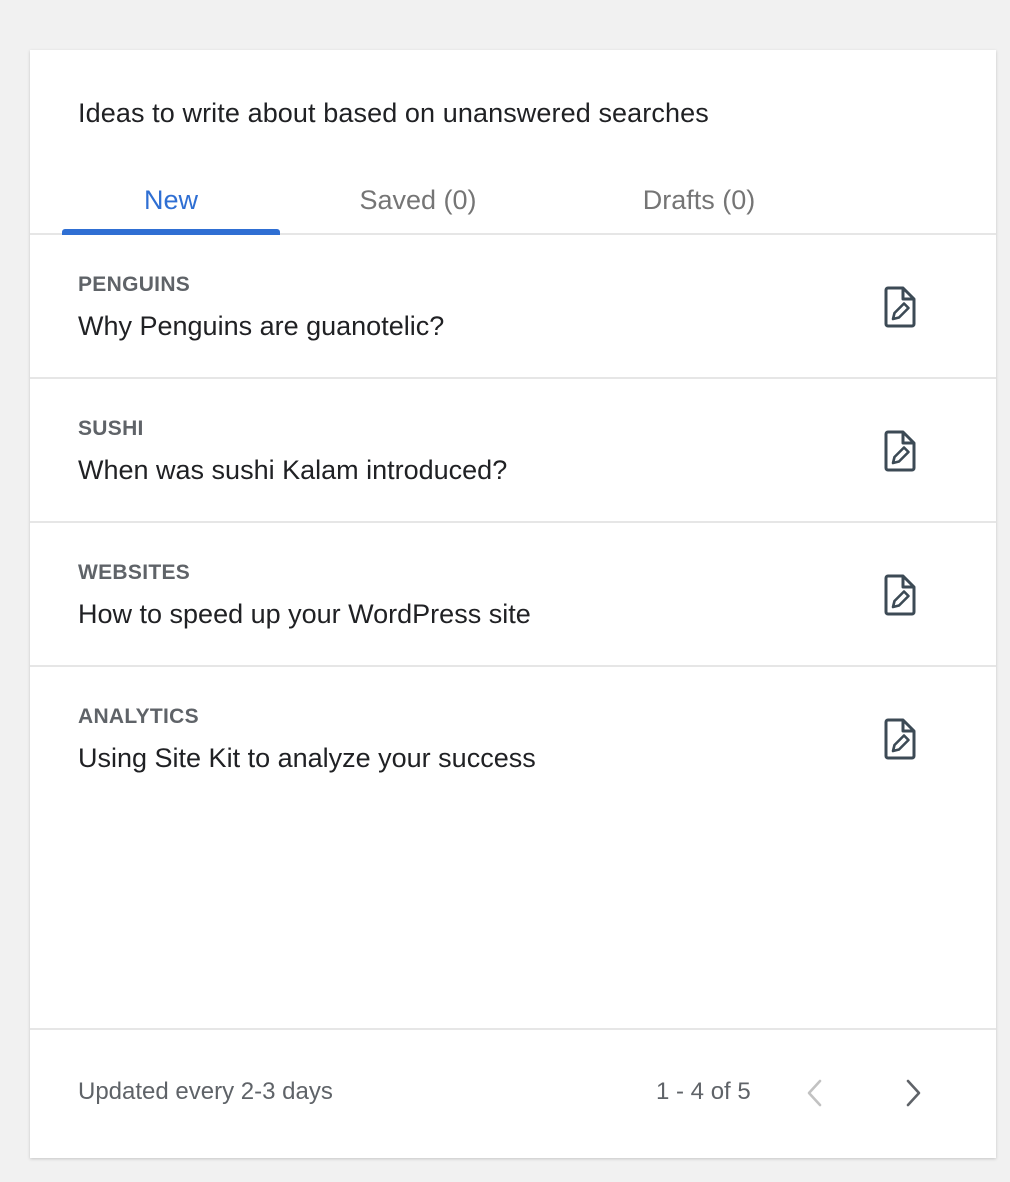 The image size is (1010, 1182). I want to click on chevron-right-icon, so click(913, 1093).